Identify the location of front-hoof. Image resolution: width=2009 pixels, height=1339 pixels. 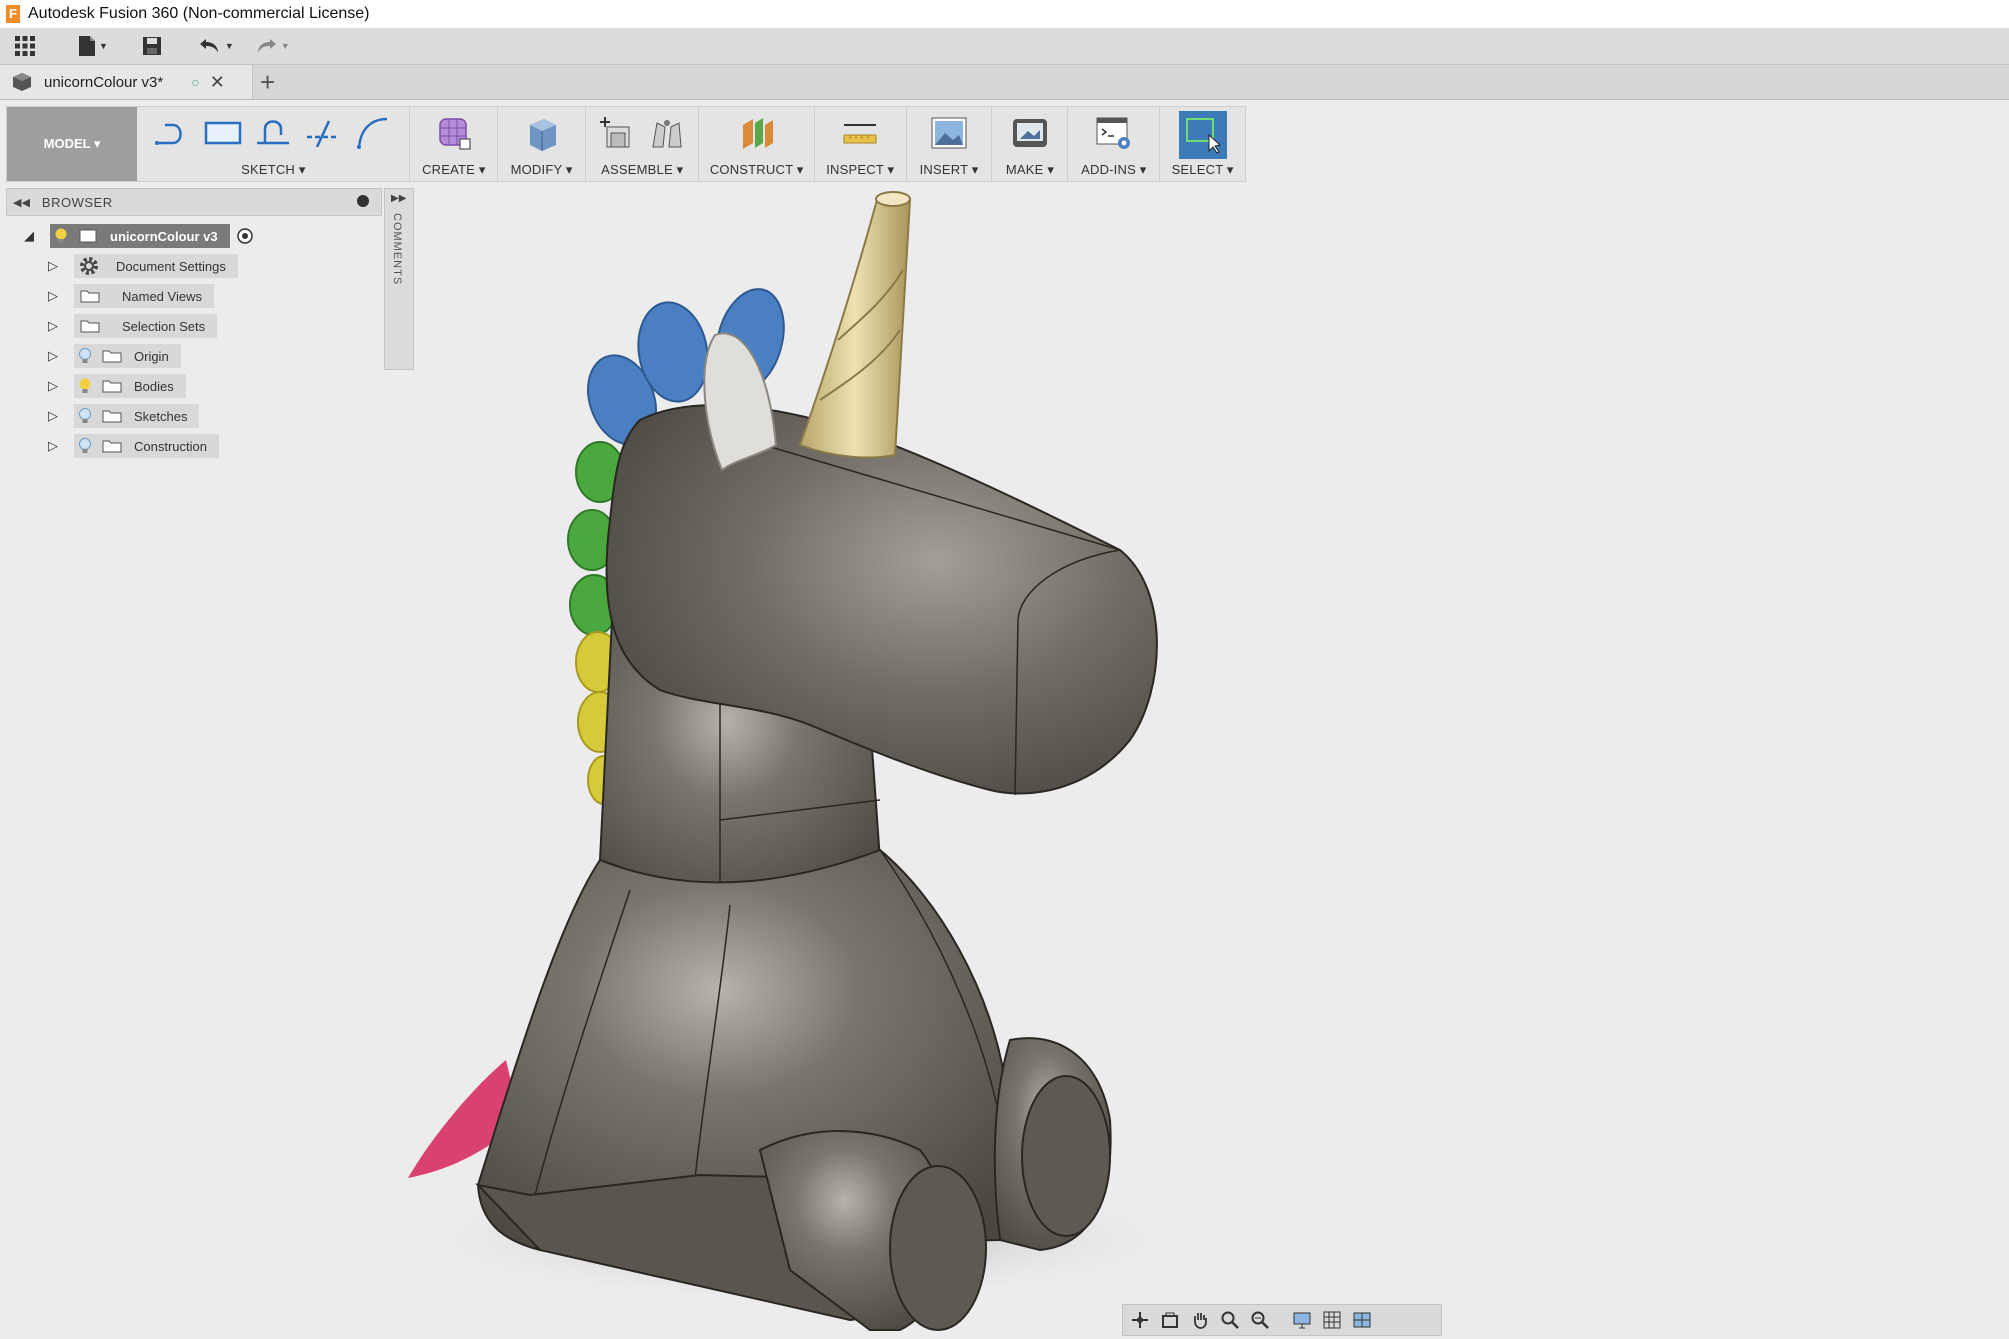
(938, 1248).